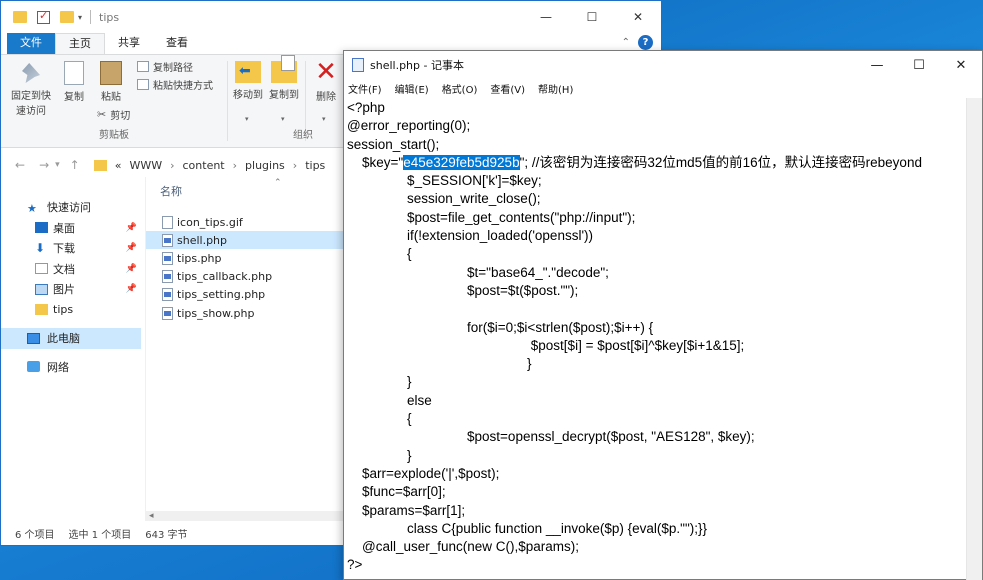 Image resolution: width=983 pixels, height=580 pixels. I want to click on sidebar-item-tips: tips, so click(71, 310).